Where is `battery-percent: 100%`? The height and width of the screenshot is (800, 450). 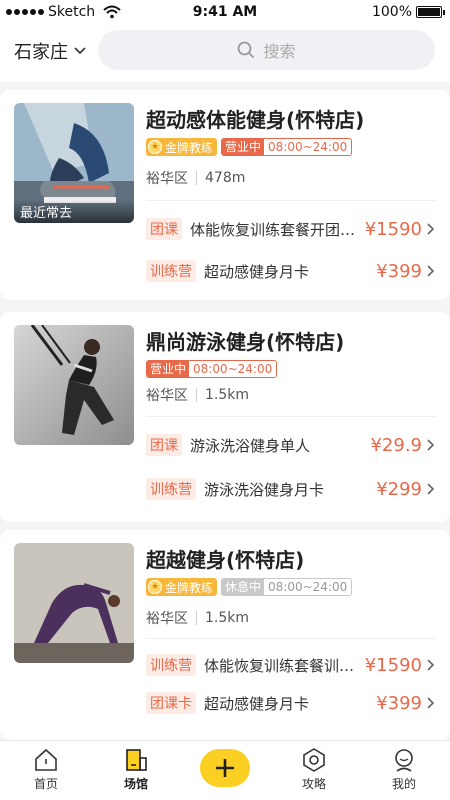
battery-percent: 100% is located at coordinates (391, 12).